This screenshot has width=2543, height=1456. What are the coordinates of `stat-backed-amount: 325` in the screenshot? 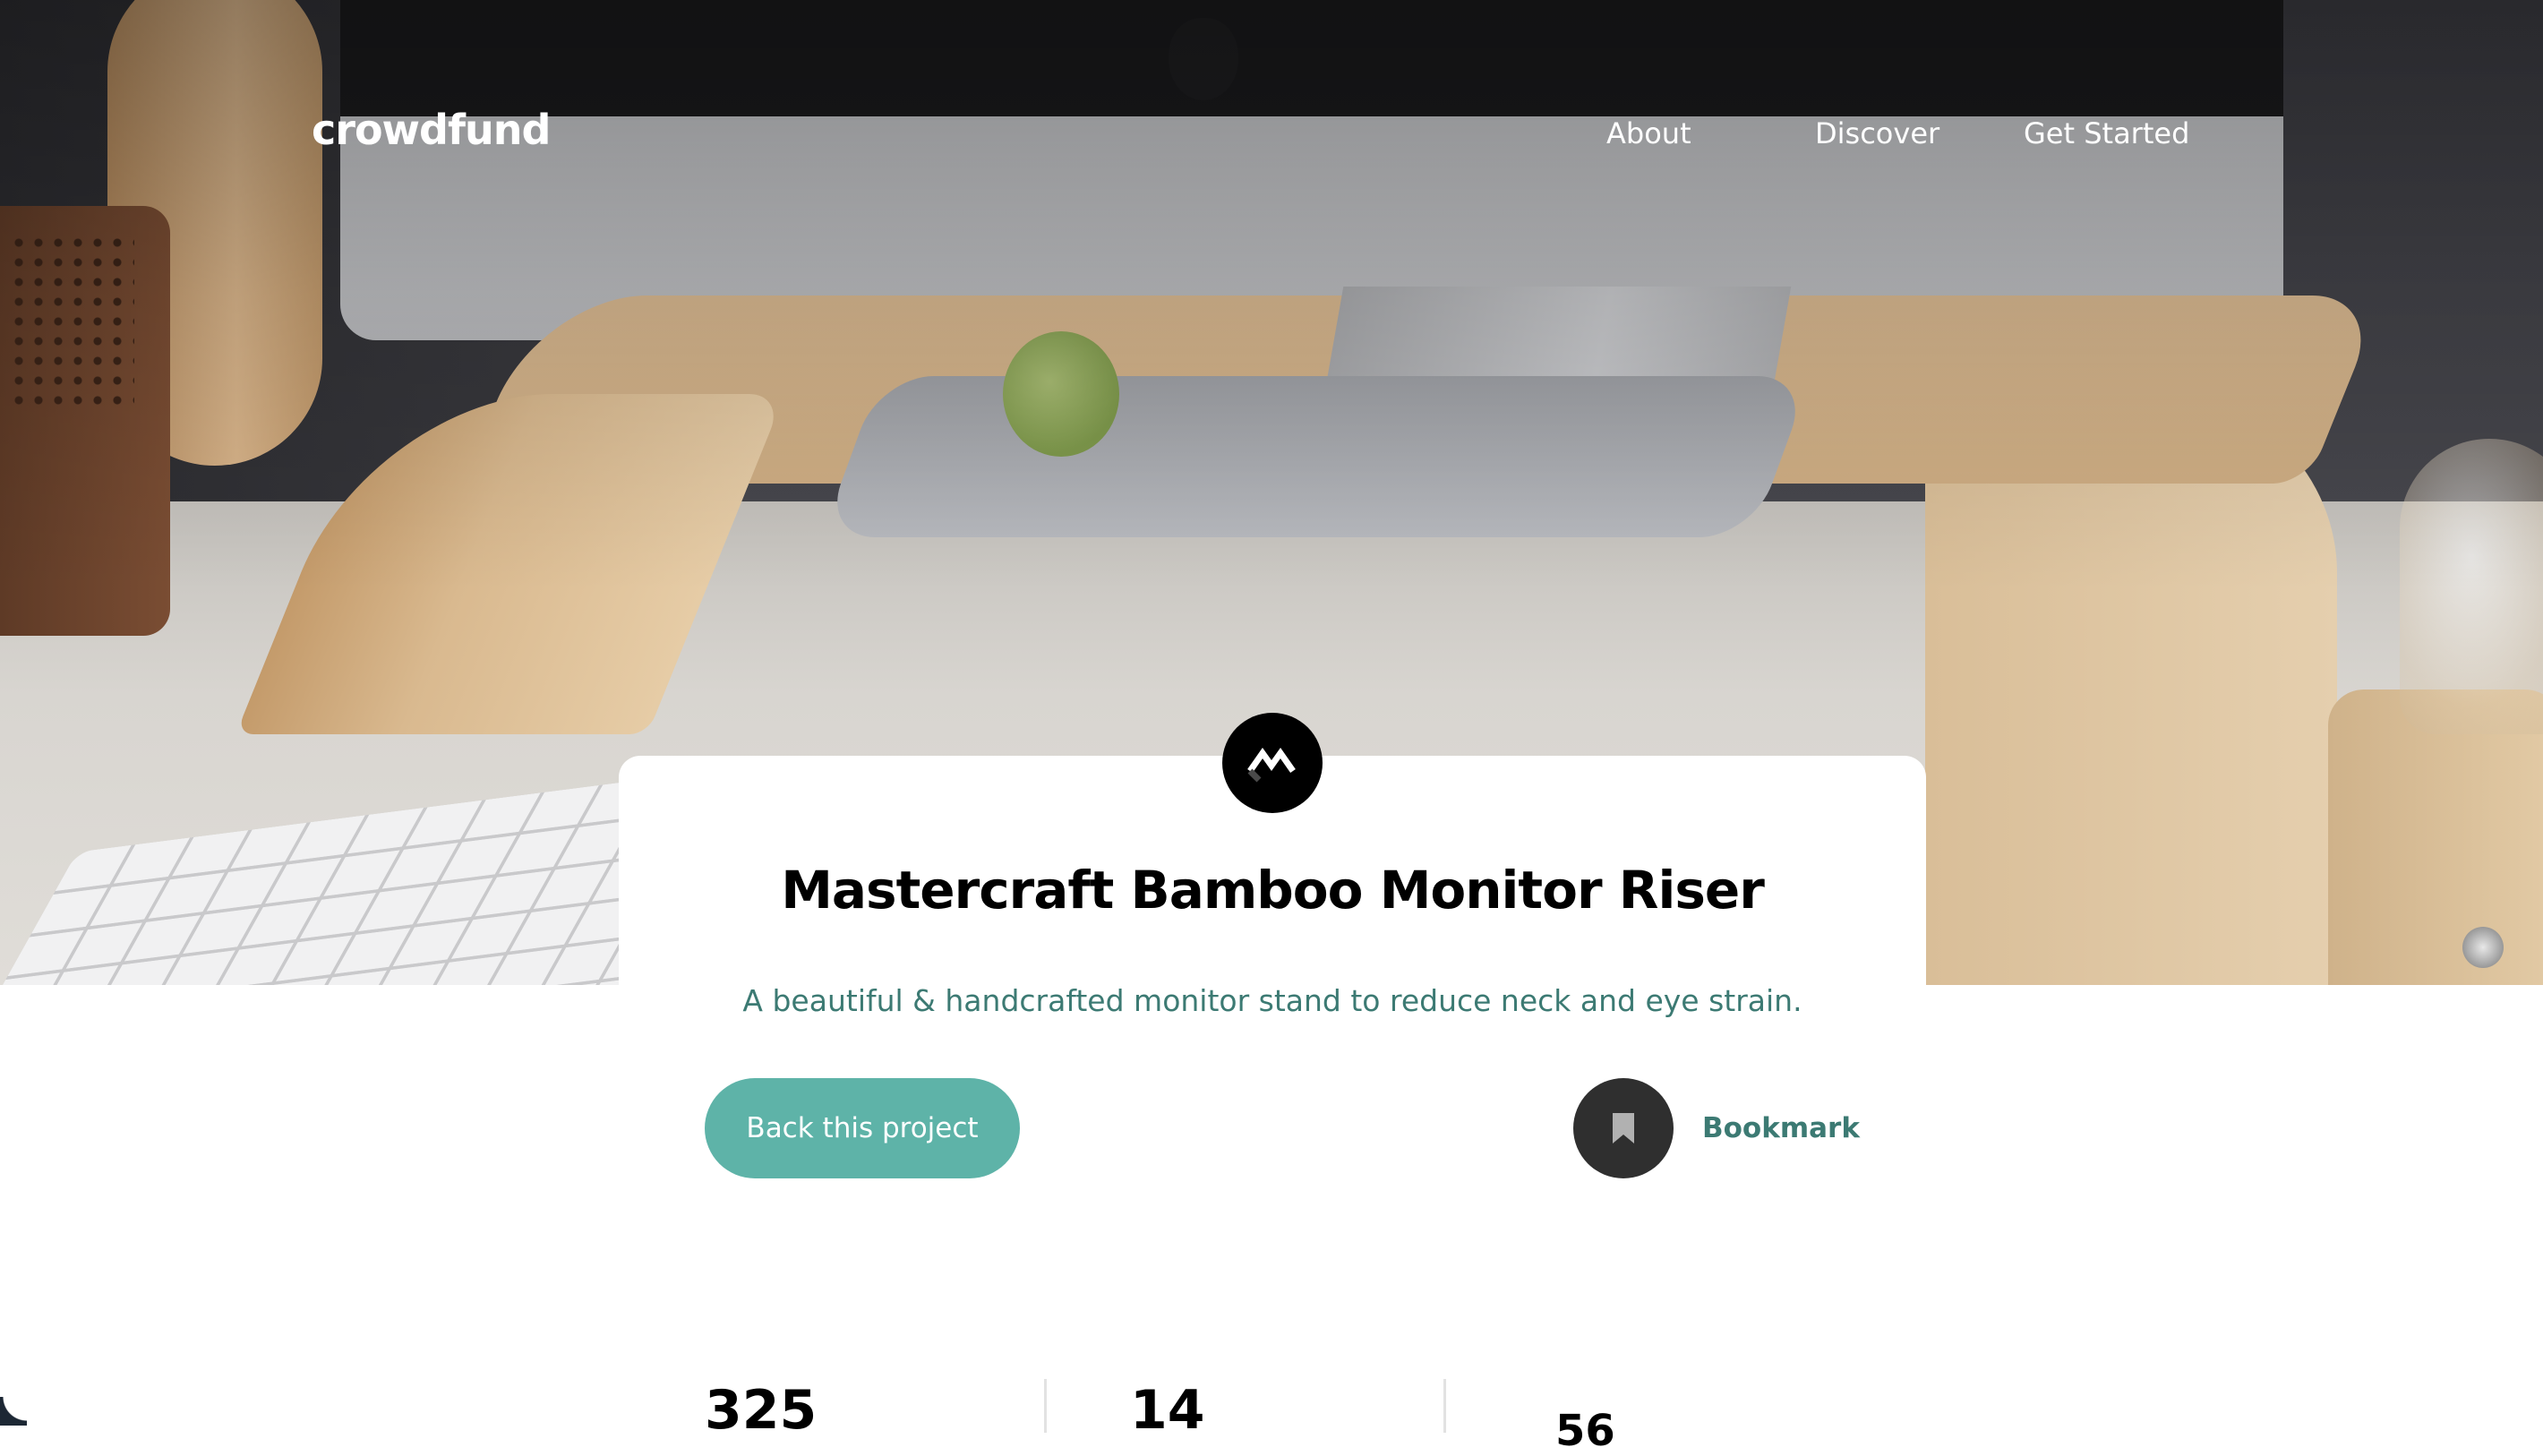 It's located at (761, 1410).